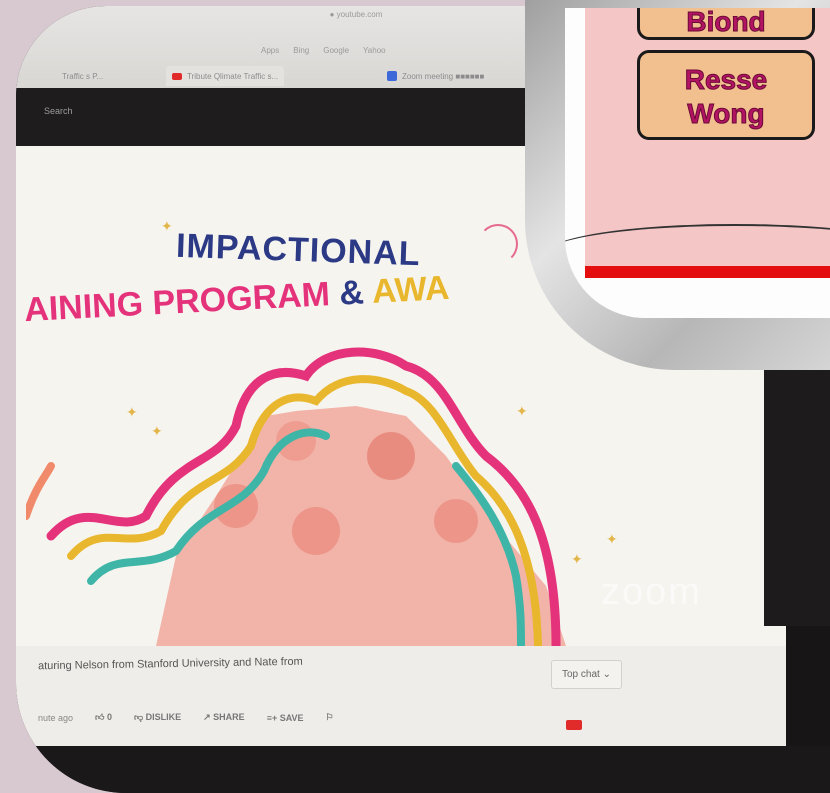 The width and height of the screenshot is (830, 793). I want to click on bookmark-yahoo: Yahoo, so click(374, 50).